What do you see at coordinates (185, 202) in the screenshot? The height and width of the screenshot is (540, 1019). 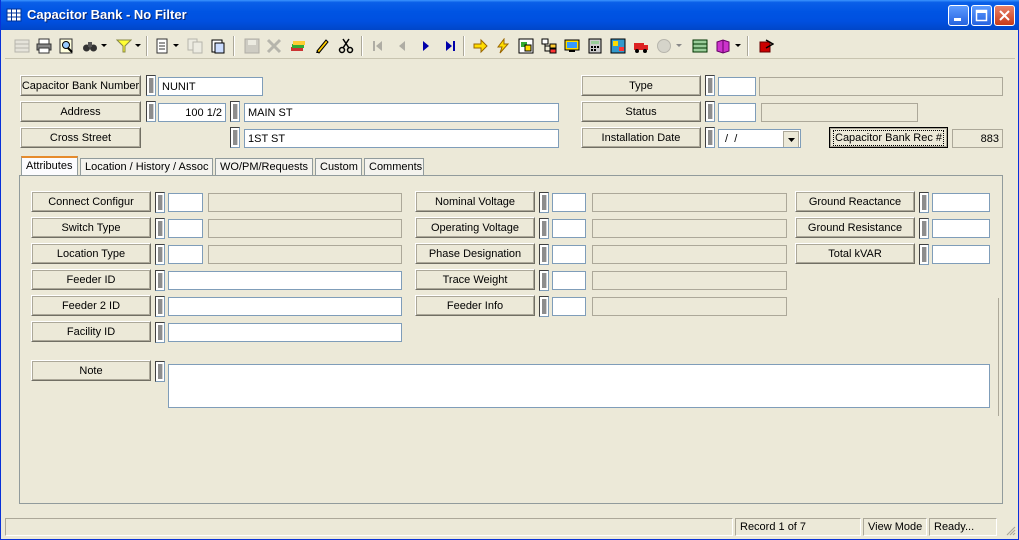 I see `connect-configur-code-field` at bounding box center [185, 202].